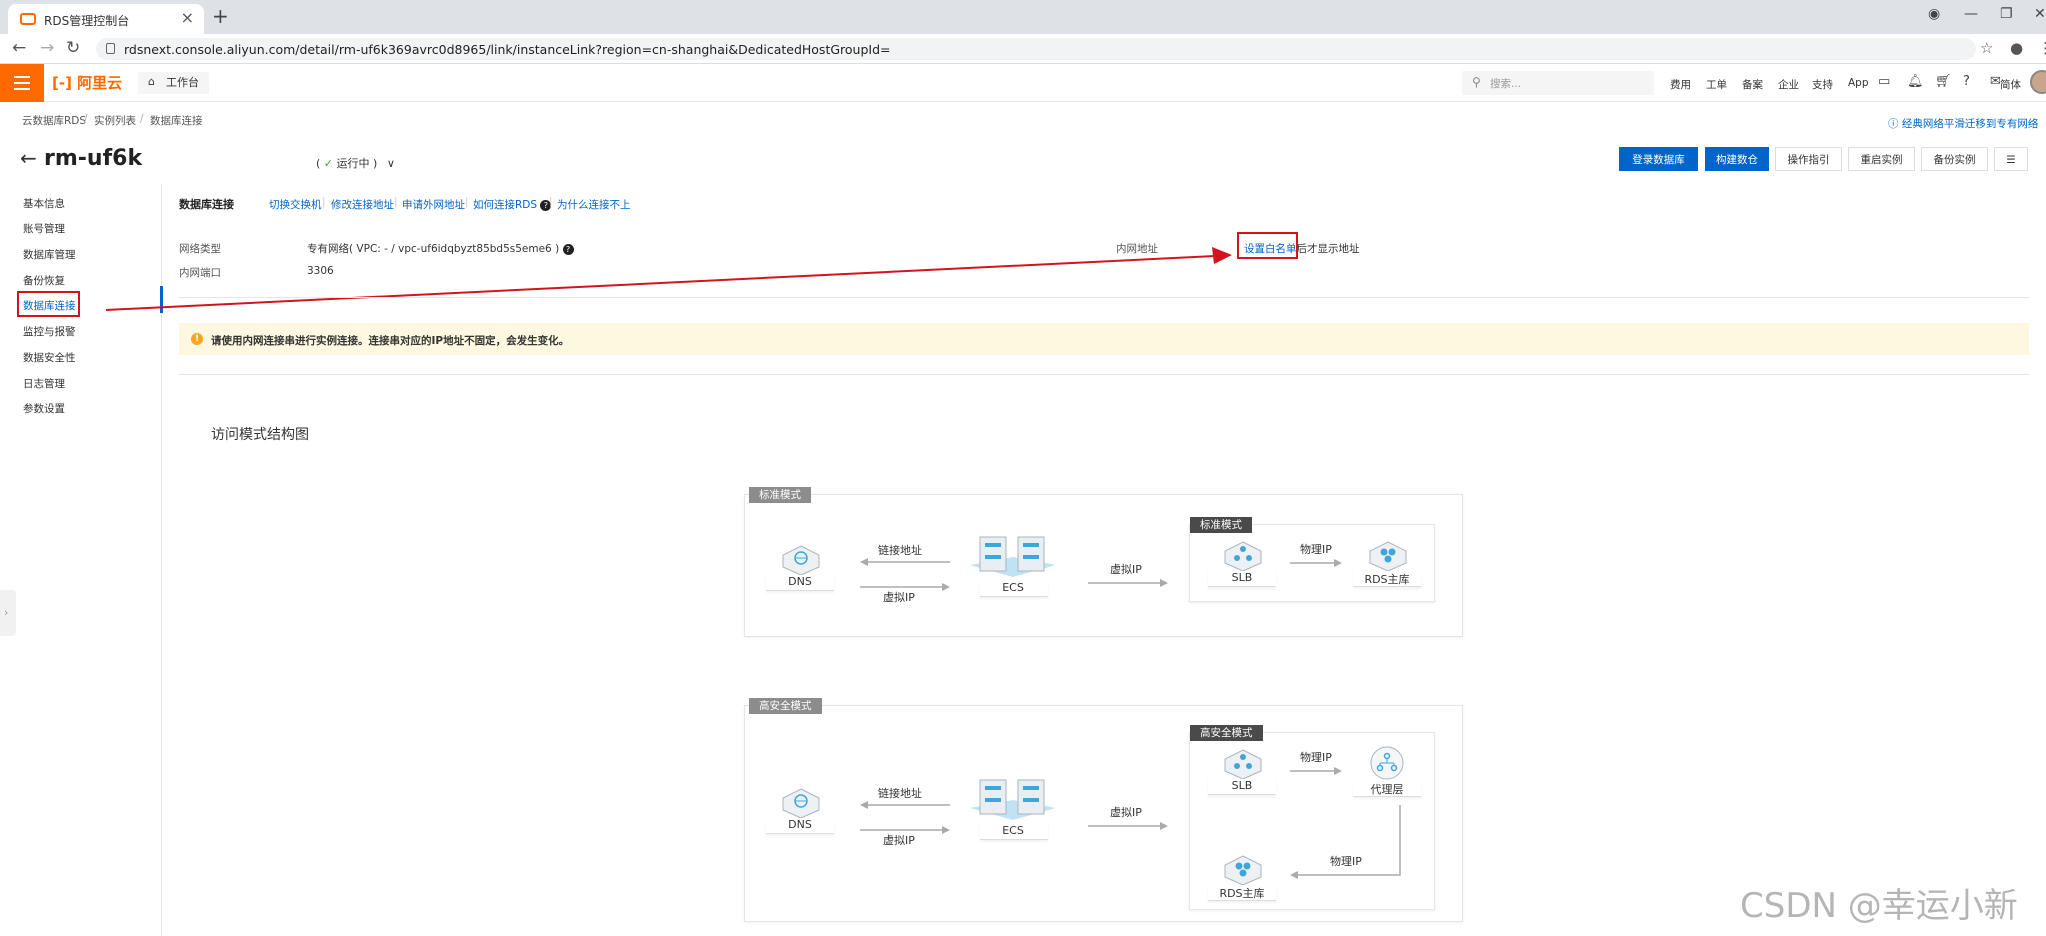 This screenshot has width=2046, height=936. Describe the element at coordinates (1879, 906) in the screenshot. I see `watermark: CSDN @幸运小新` at that location.